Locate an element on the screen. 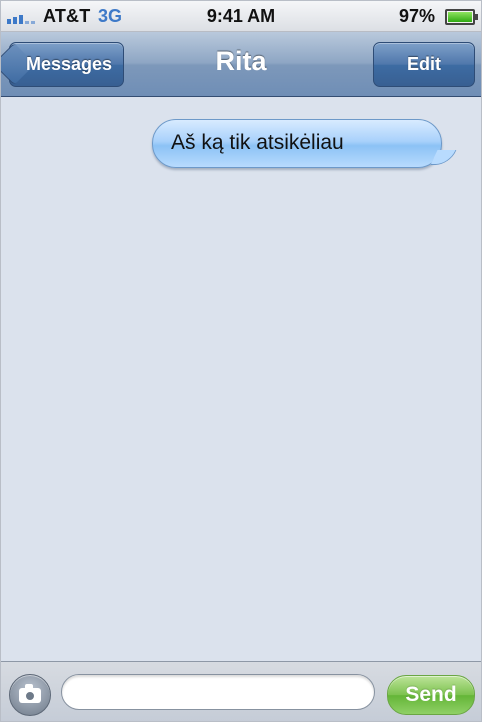  camera-icon is located at coordinates (30, 693).